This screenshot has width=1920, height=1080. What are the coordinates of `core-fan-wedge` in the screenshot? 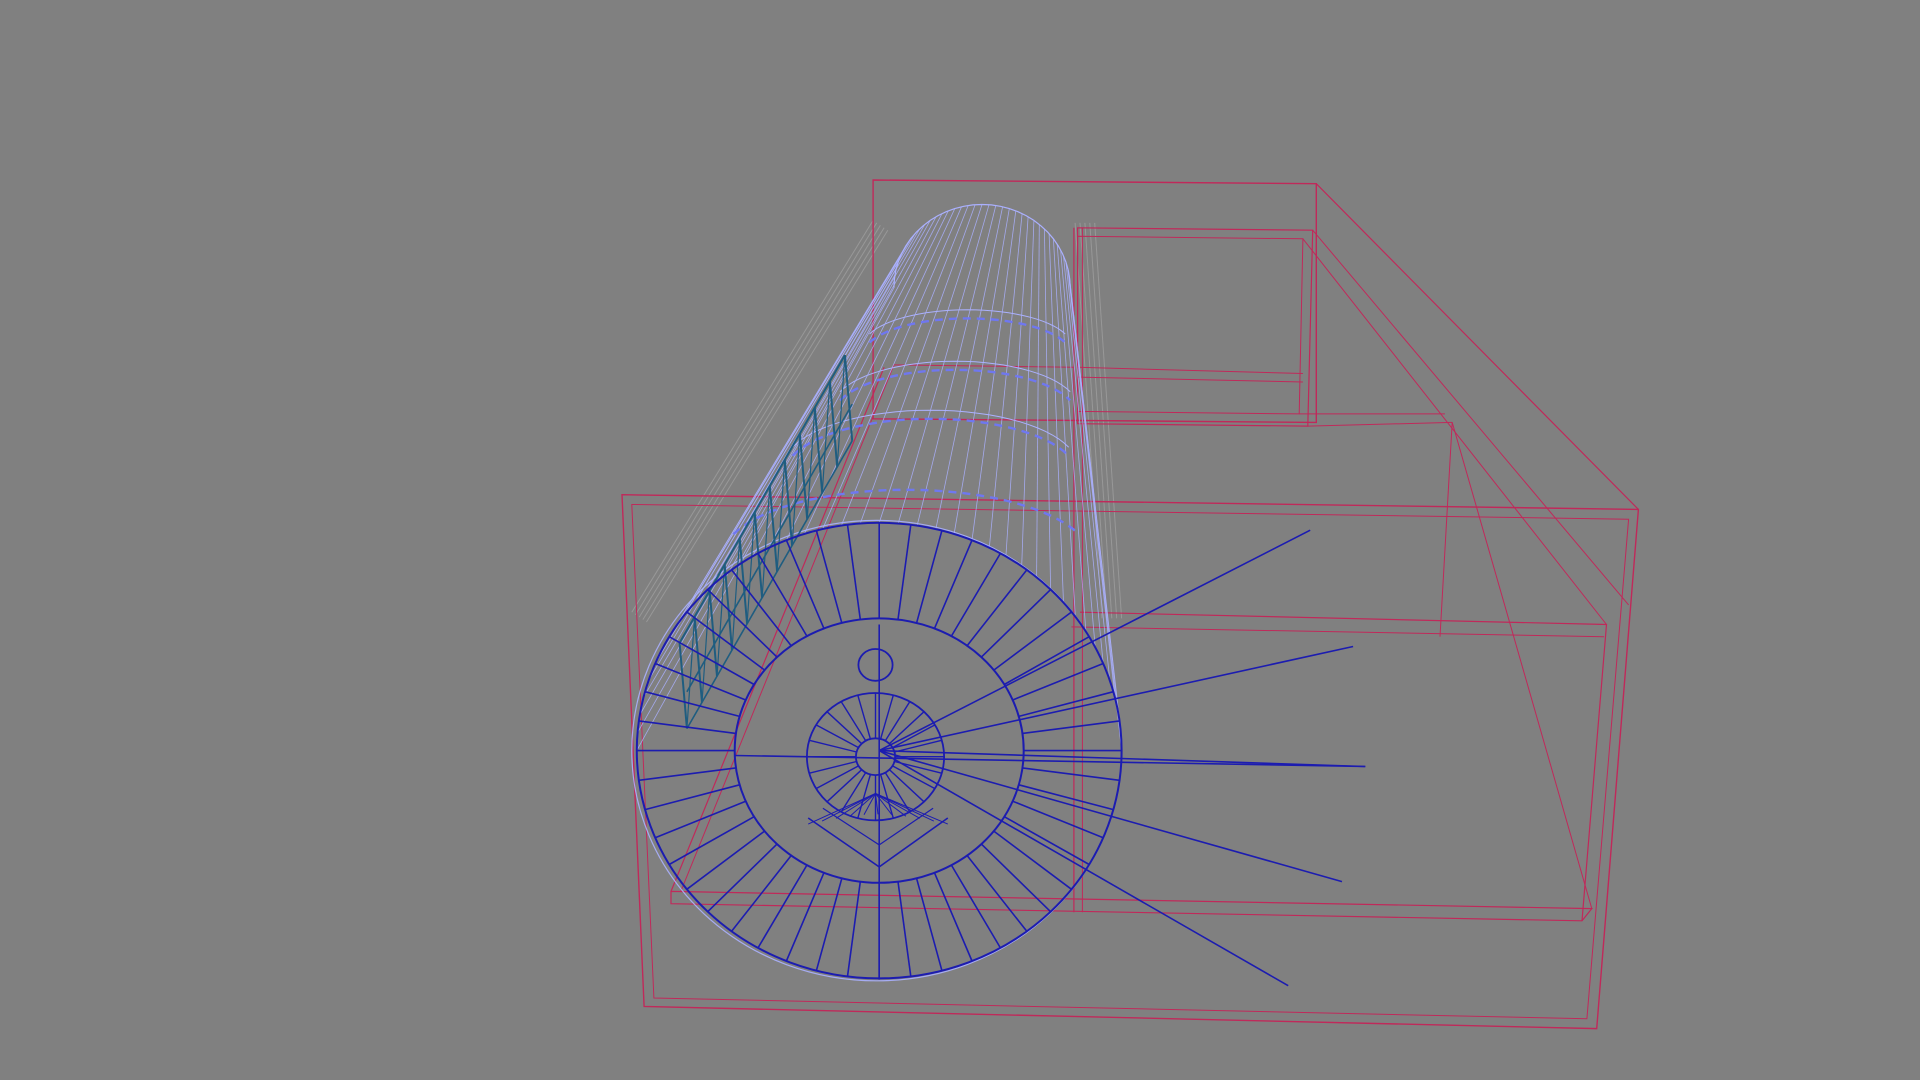 It's located at (878, 842).